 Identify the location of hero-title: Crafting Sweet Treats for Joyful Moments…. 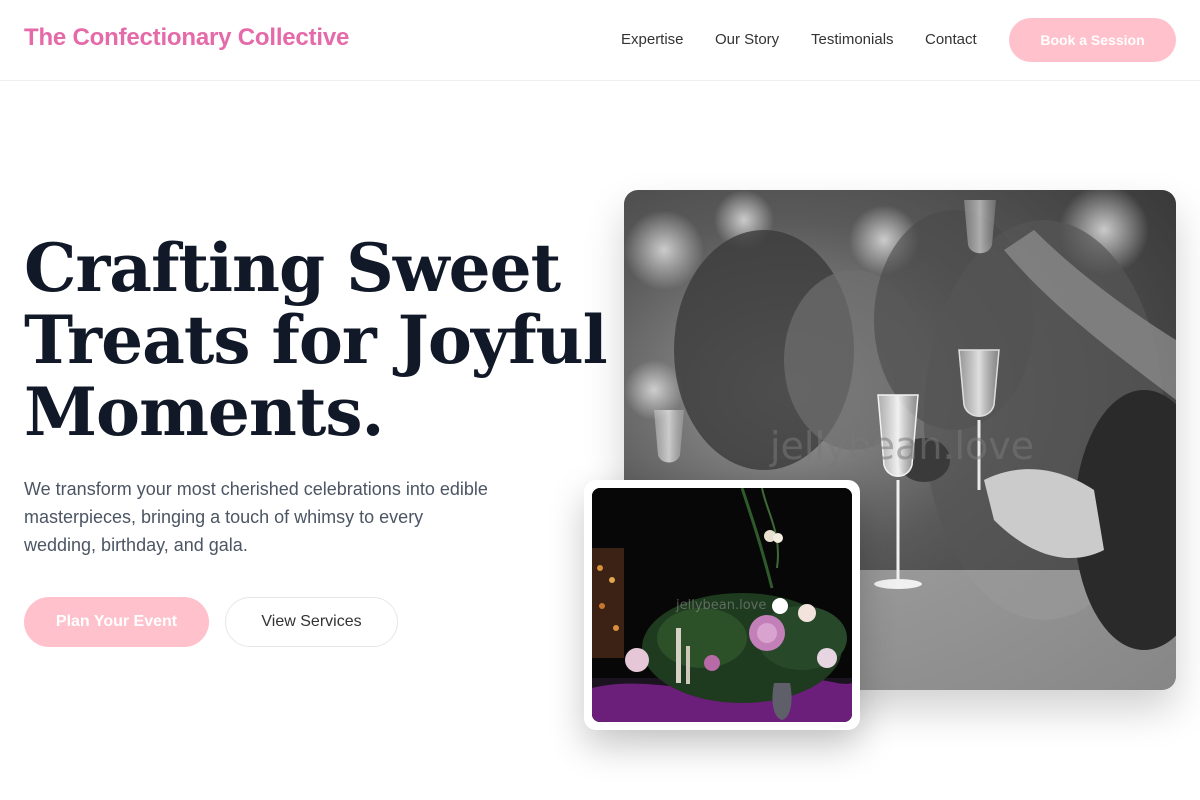
(316, 340).